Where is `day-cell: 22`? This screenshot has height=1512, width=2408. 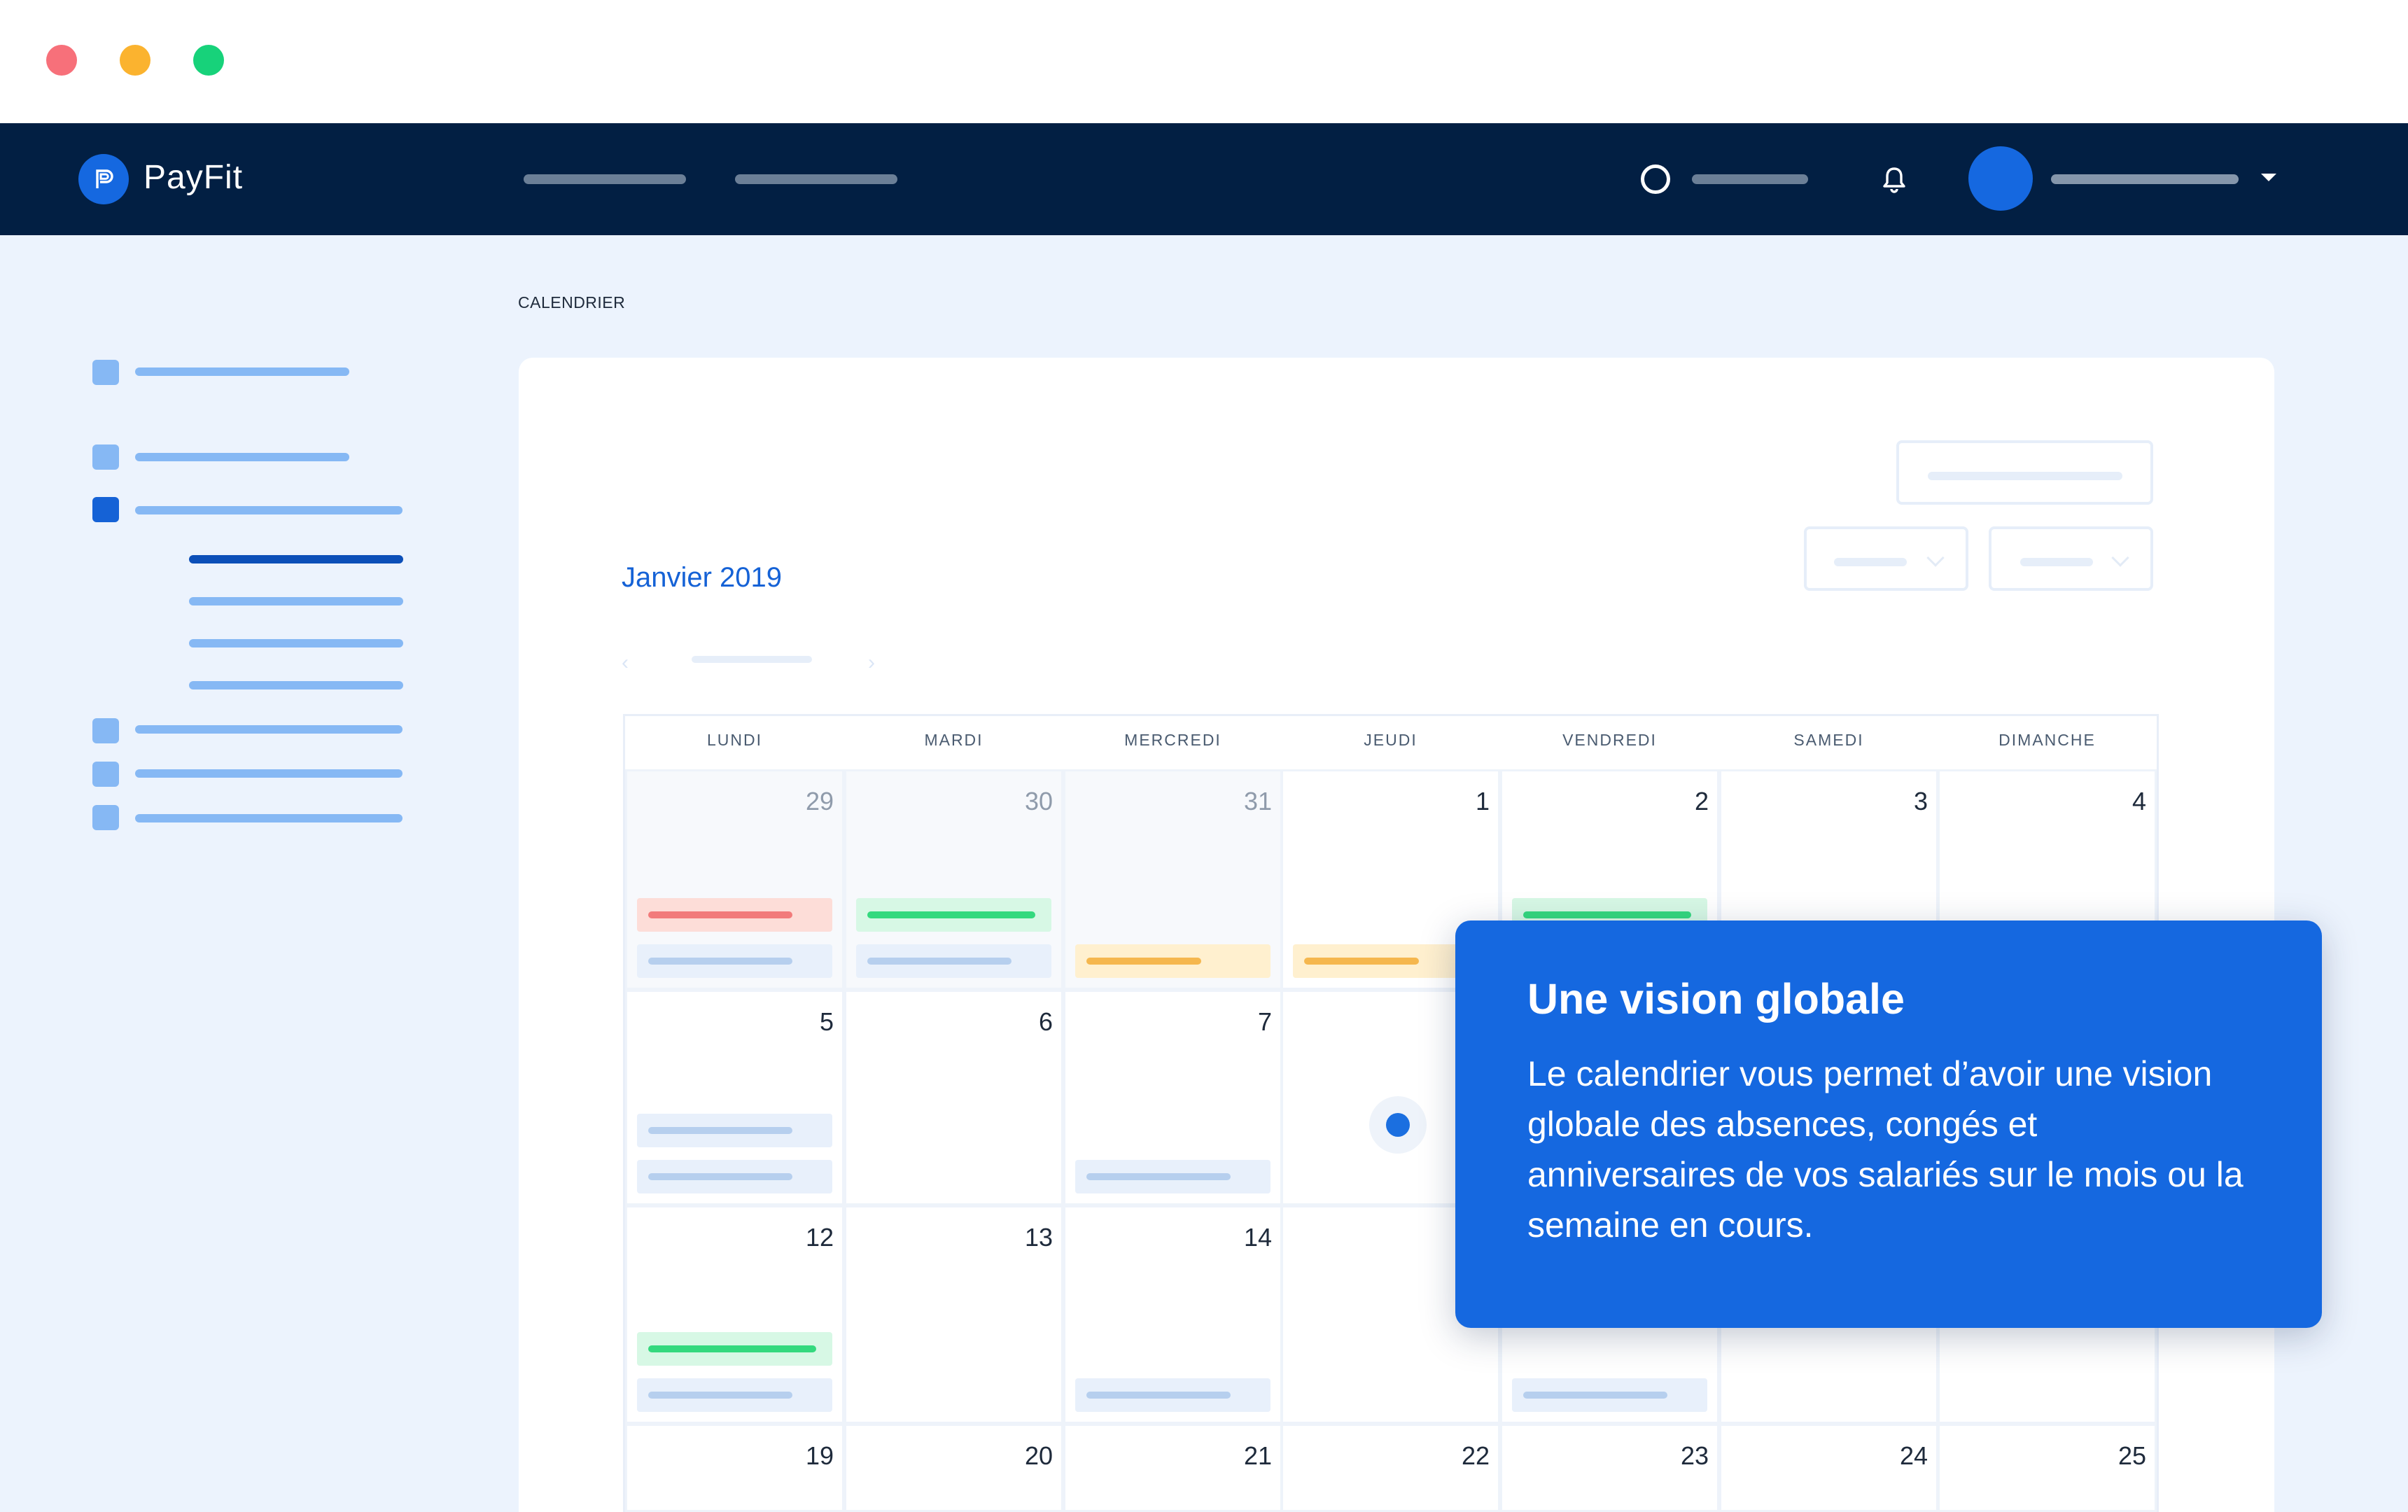 day-cell: 22 is located at coordinates (1390, 1468).